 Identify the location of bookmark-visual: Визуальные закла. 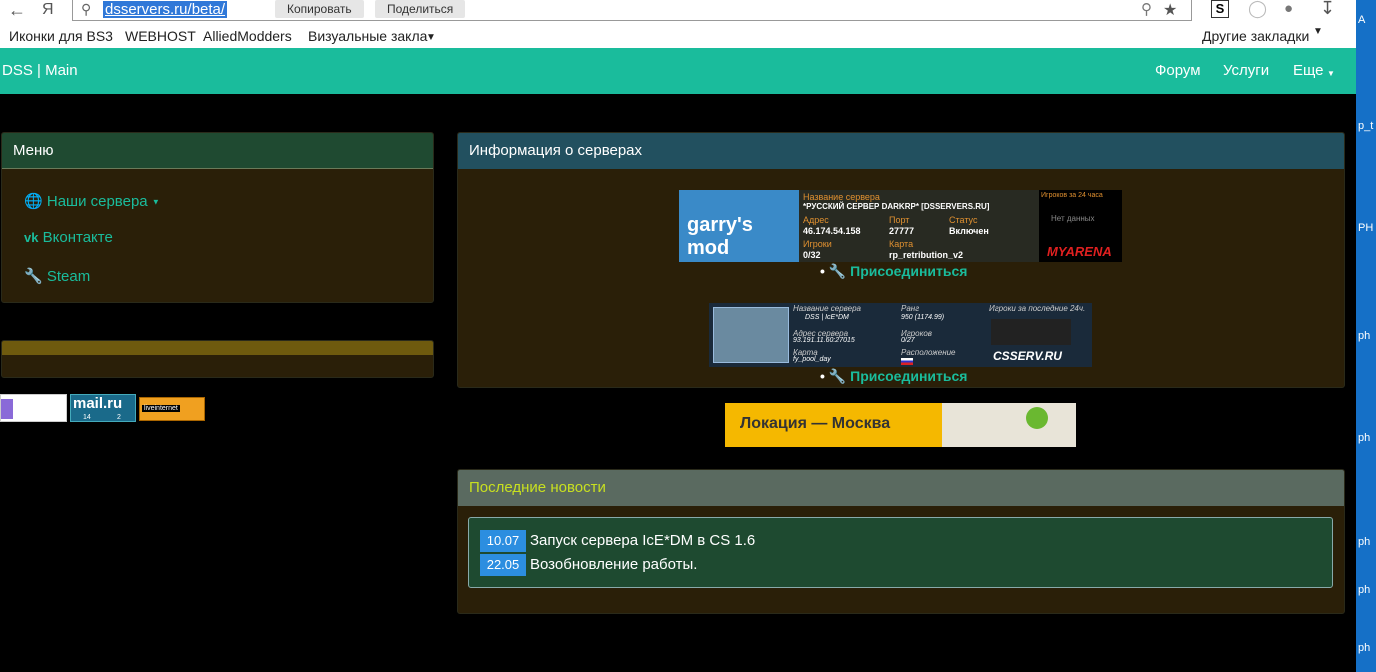
(367, 36).